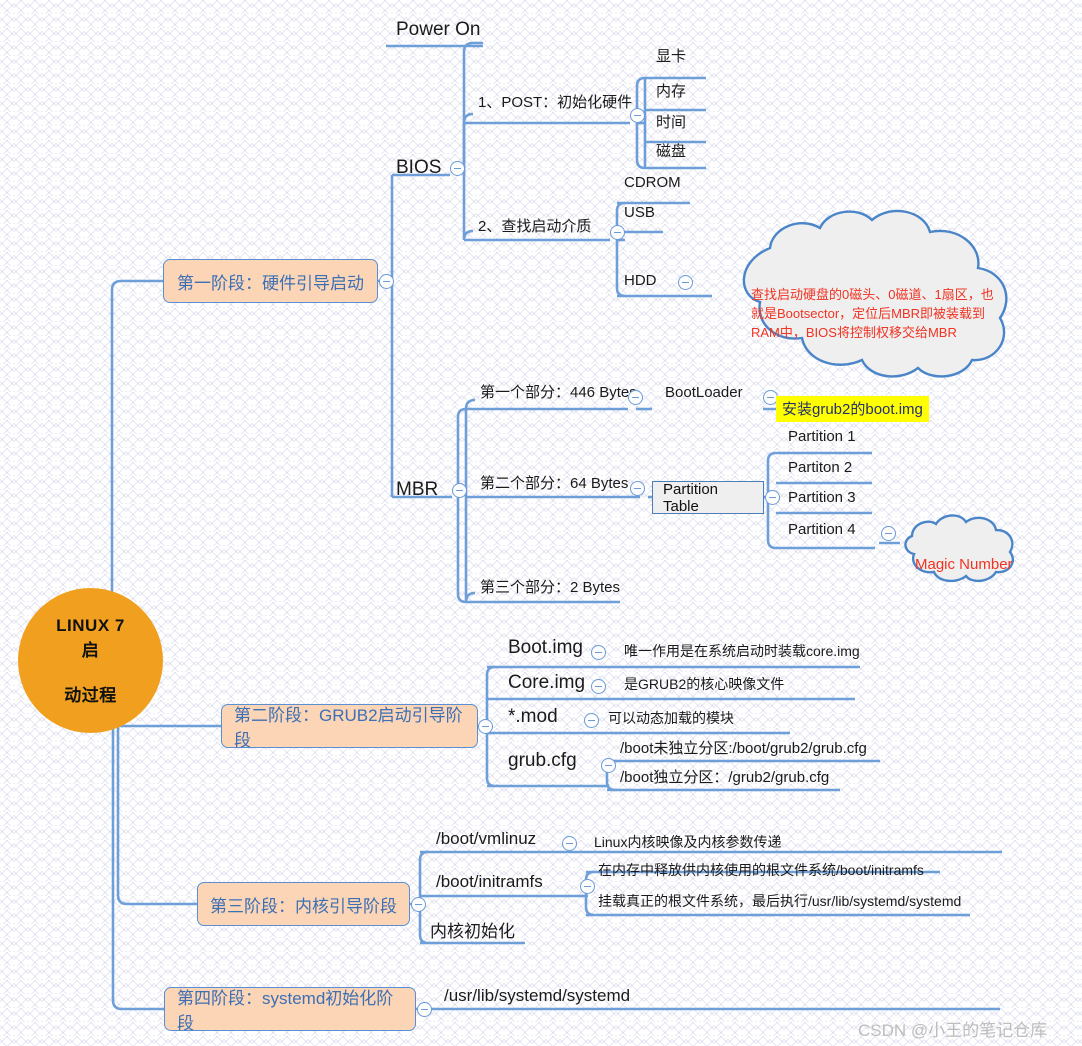  What do you see at coordinates (587, 886) in the screenshot?
I see `initramfs-toggle` at bounding box center [587, 886].